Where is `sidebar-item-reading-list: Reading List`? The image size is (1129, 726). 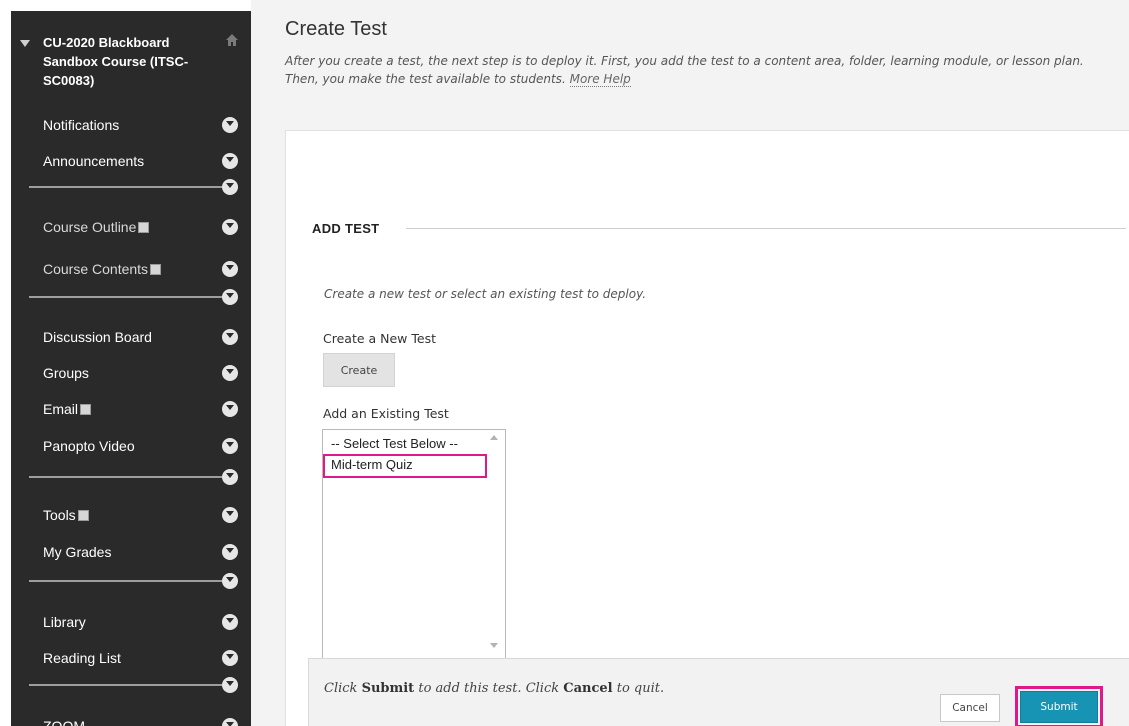
sidebar-item-reading-list: Reading List is located at coordinates (131, 658).